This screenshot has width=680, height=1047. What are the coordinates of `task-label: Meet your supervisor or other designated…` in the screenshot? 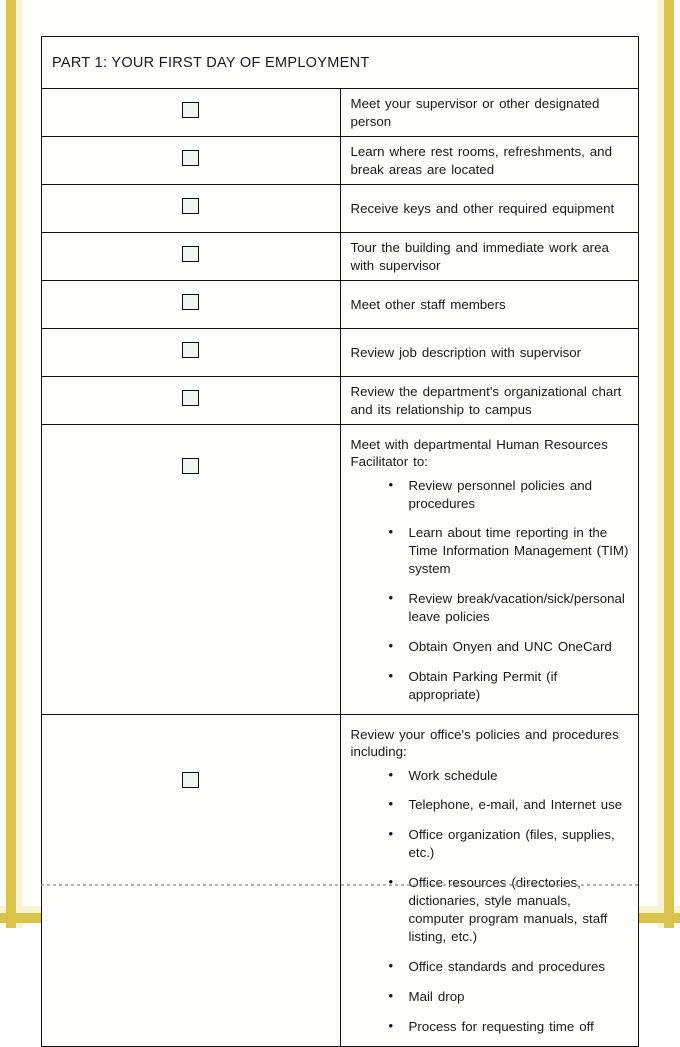 It's located at (475, 112).